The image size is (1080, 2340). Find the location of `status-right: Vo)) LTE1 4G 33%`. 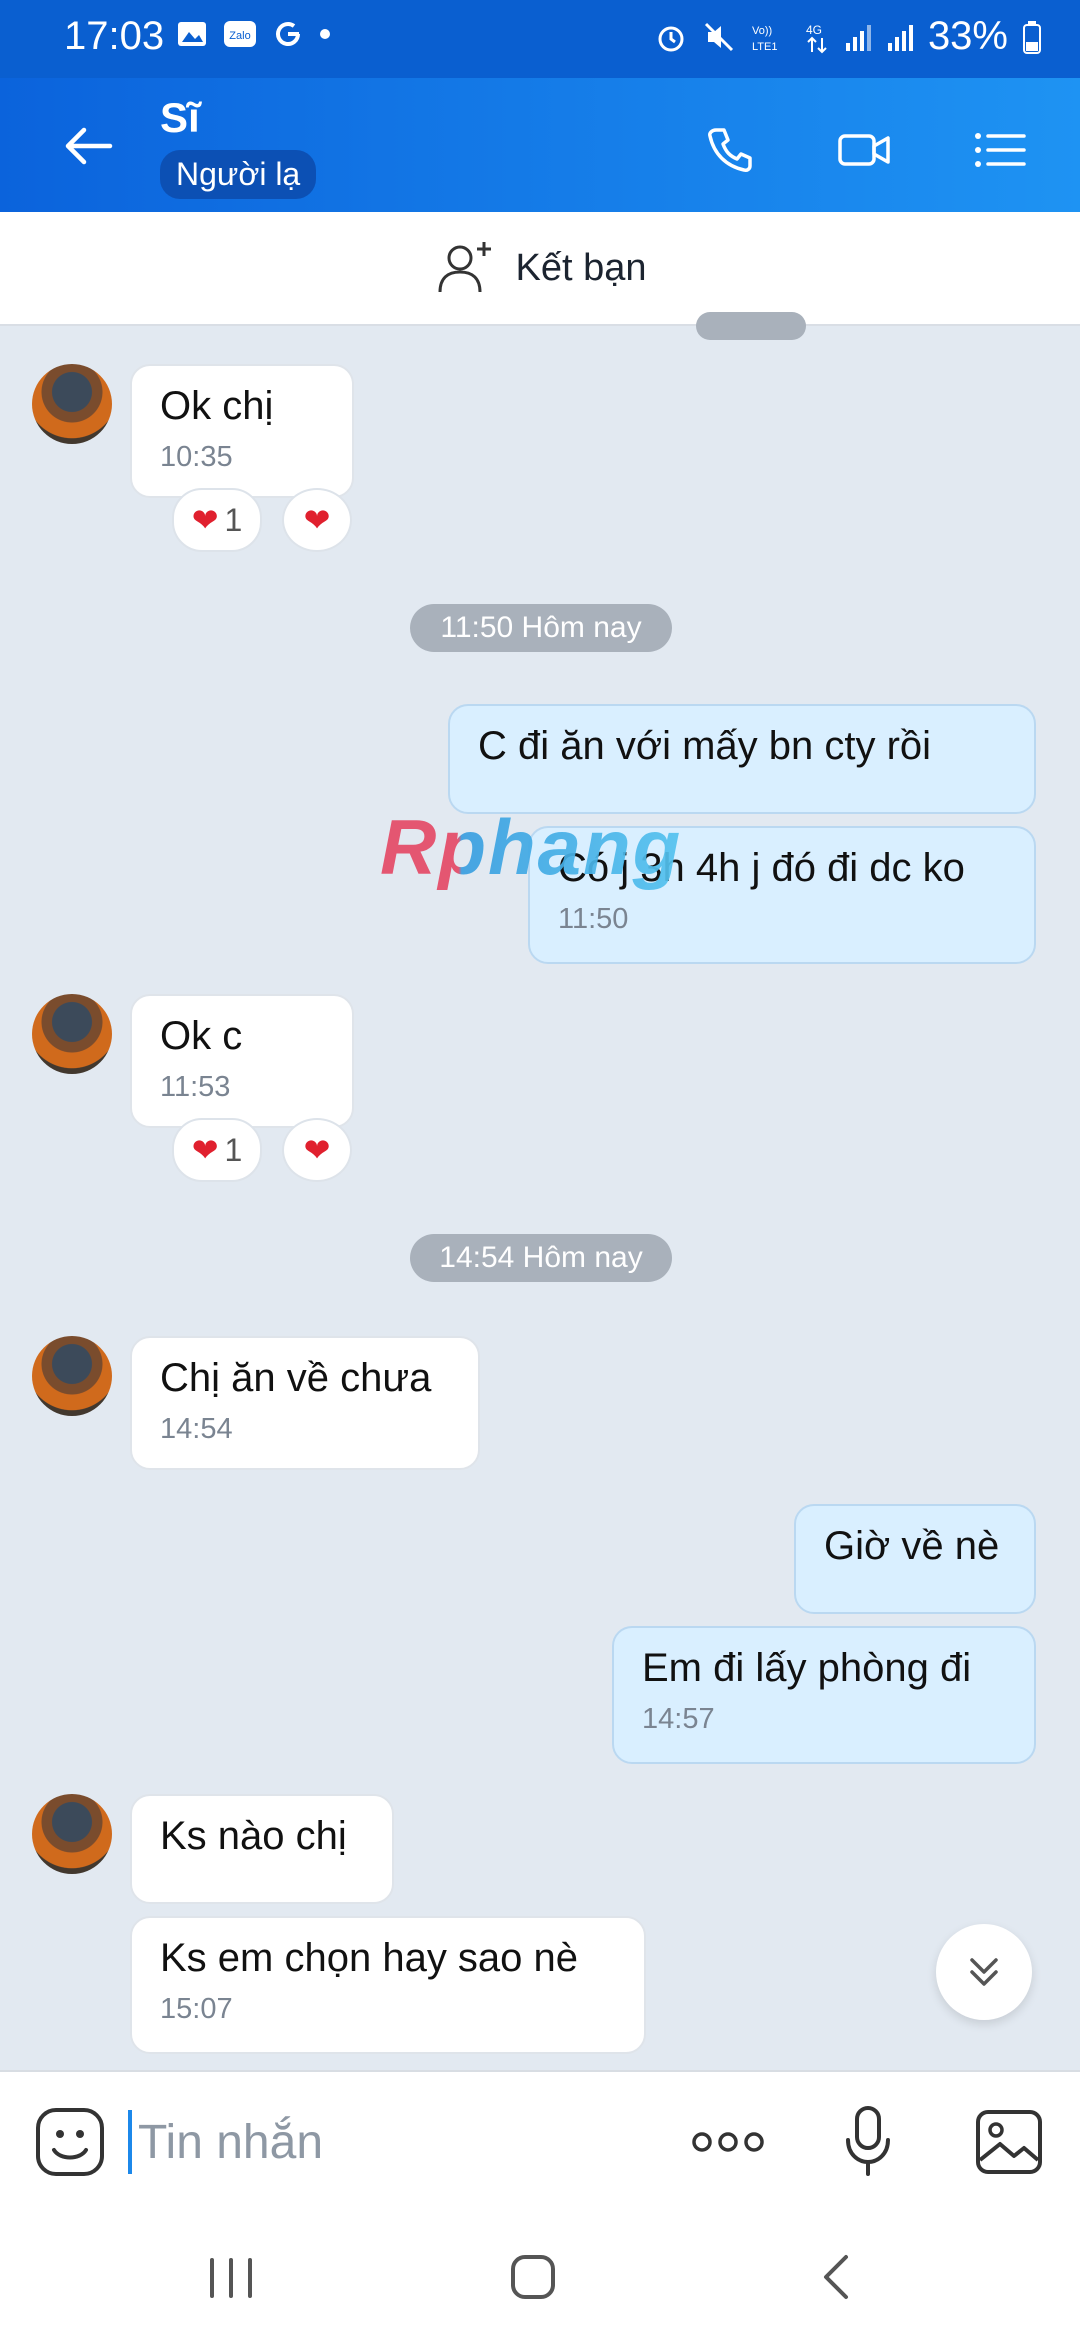

status-right: Vo)) LTE1 4G 33% is located at coordinates (848, 36).